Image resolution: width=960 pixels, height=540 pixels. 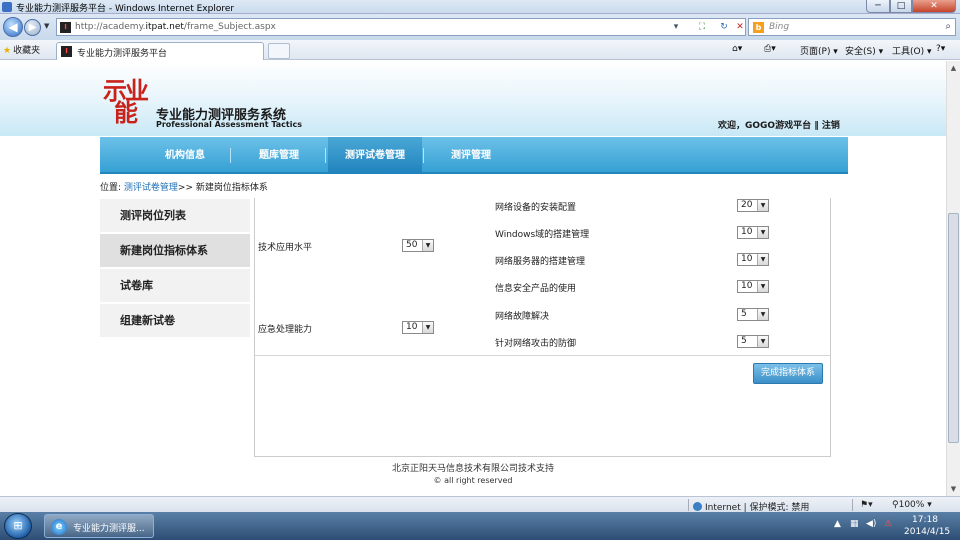 What do you see at coordinates (866, 505) in the screenshot?
I see `protected-mode-icon: ⚑▾` at bounding box center [866, 505].